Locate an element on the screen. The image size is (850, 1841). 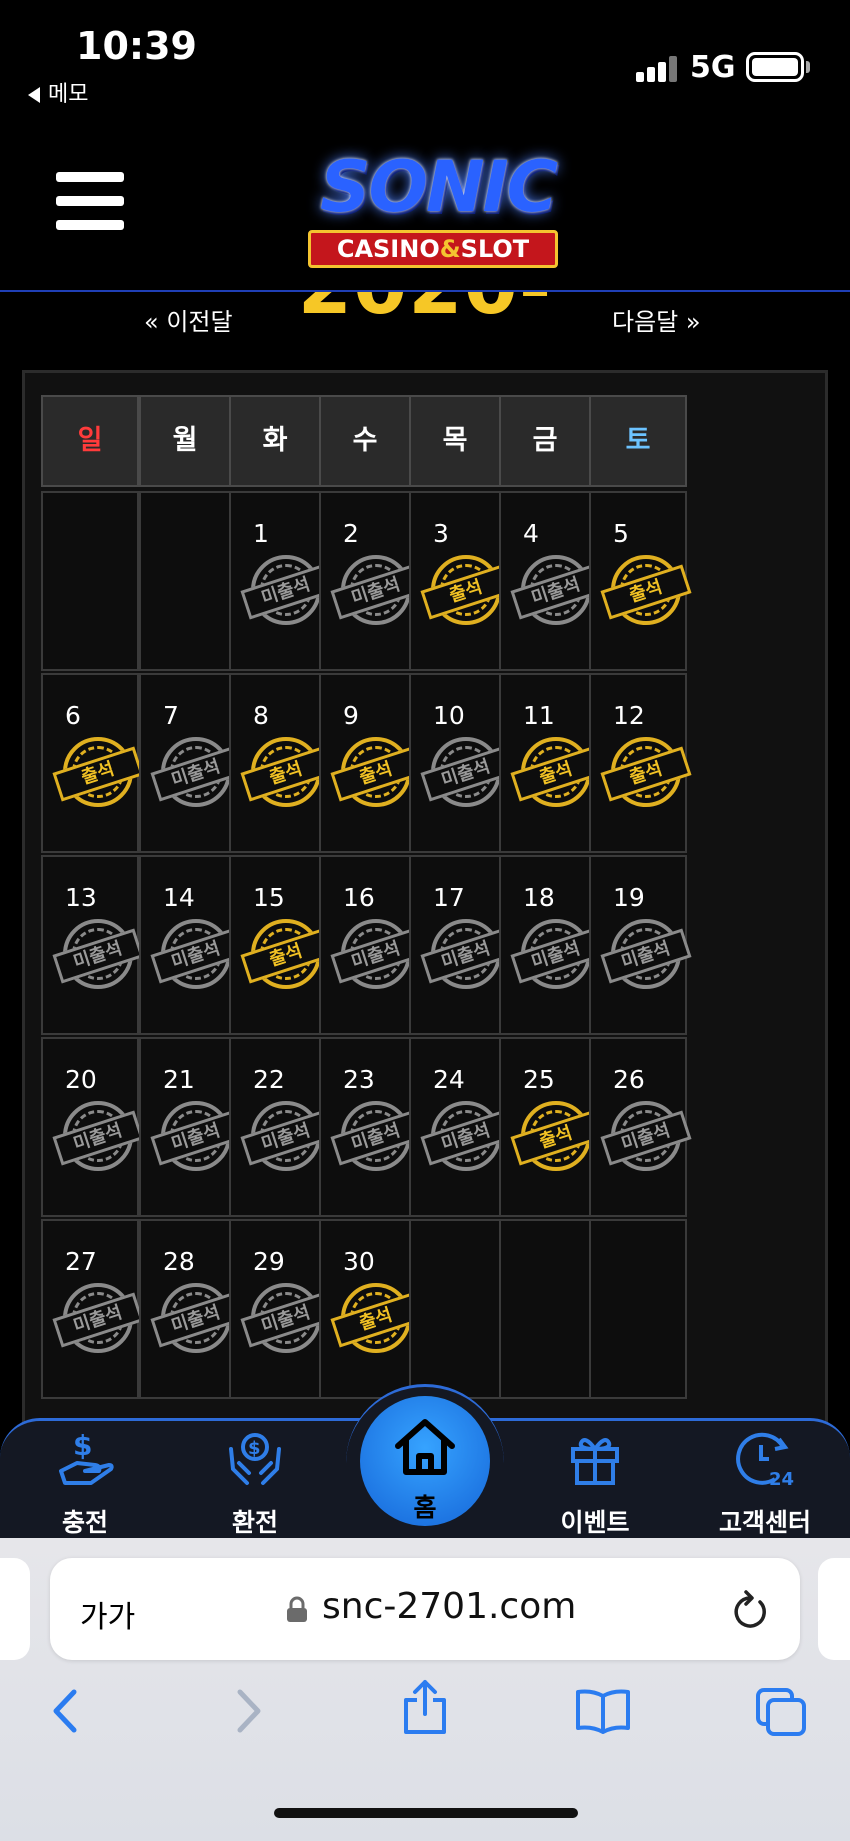
battery-icon is located at coordinates (775, 67).